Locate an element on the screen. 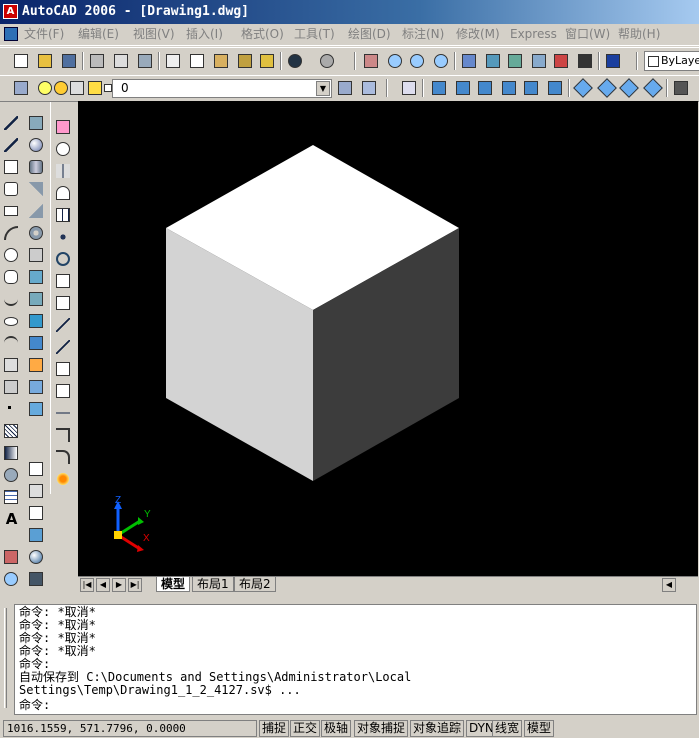  spline-button is located at coordinates (11, 299).